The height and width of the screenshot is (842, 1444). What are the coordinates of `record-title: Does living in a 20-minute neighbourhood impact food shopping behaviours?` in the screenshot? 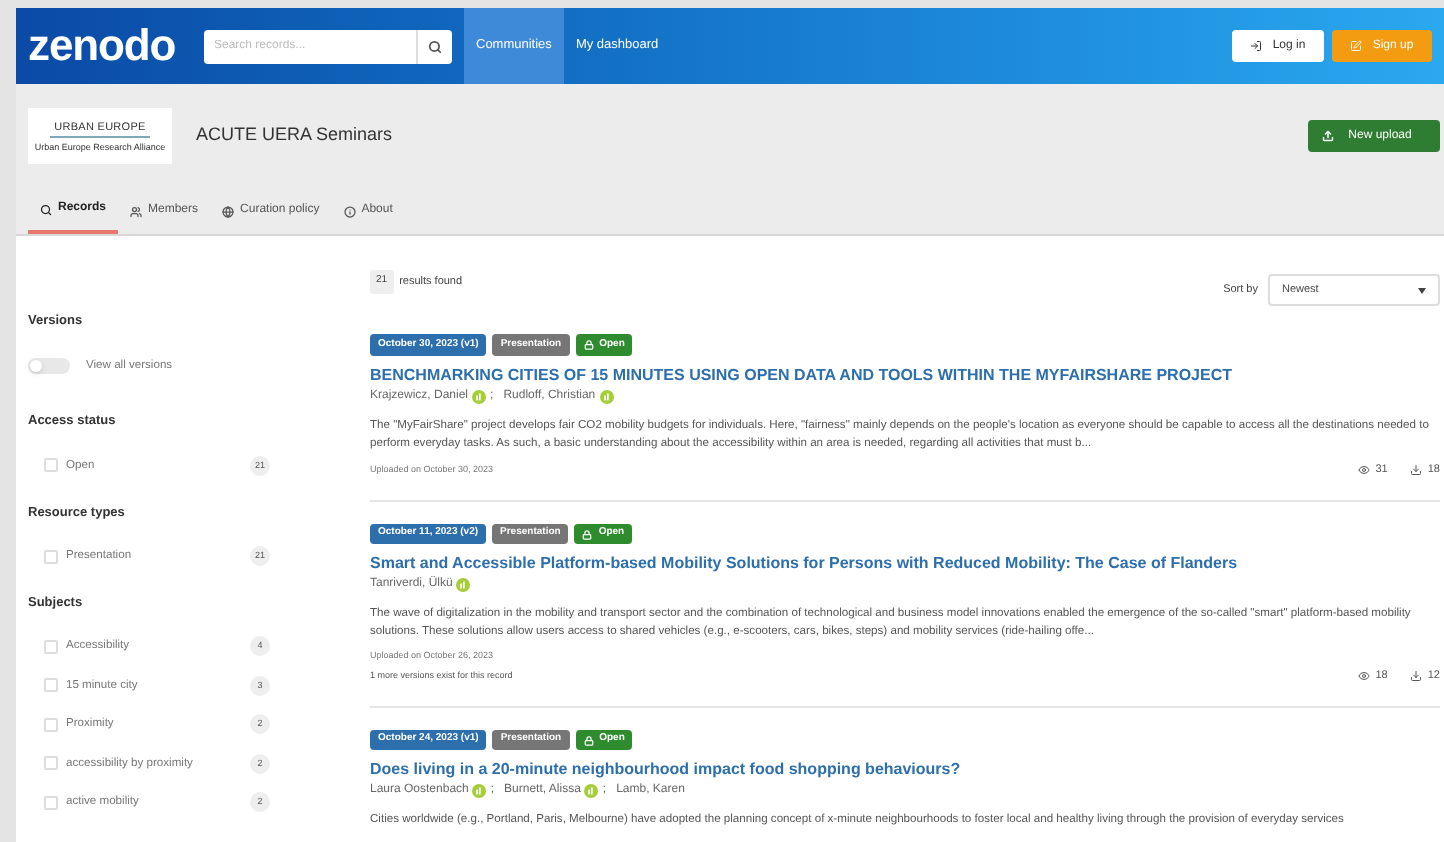 It's located at (905, 769).